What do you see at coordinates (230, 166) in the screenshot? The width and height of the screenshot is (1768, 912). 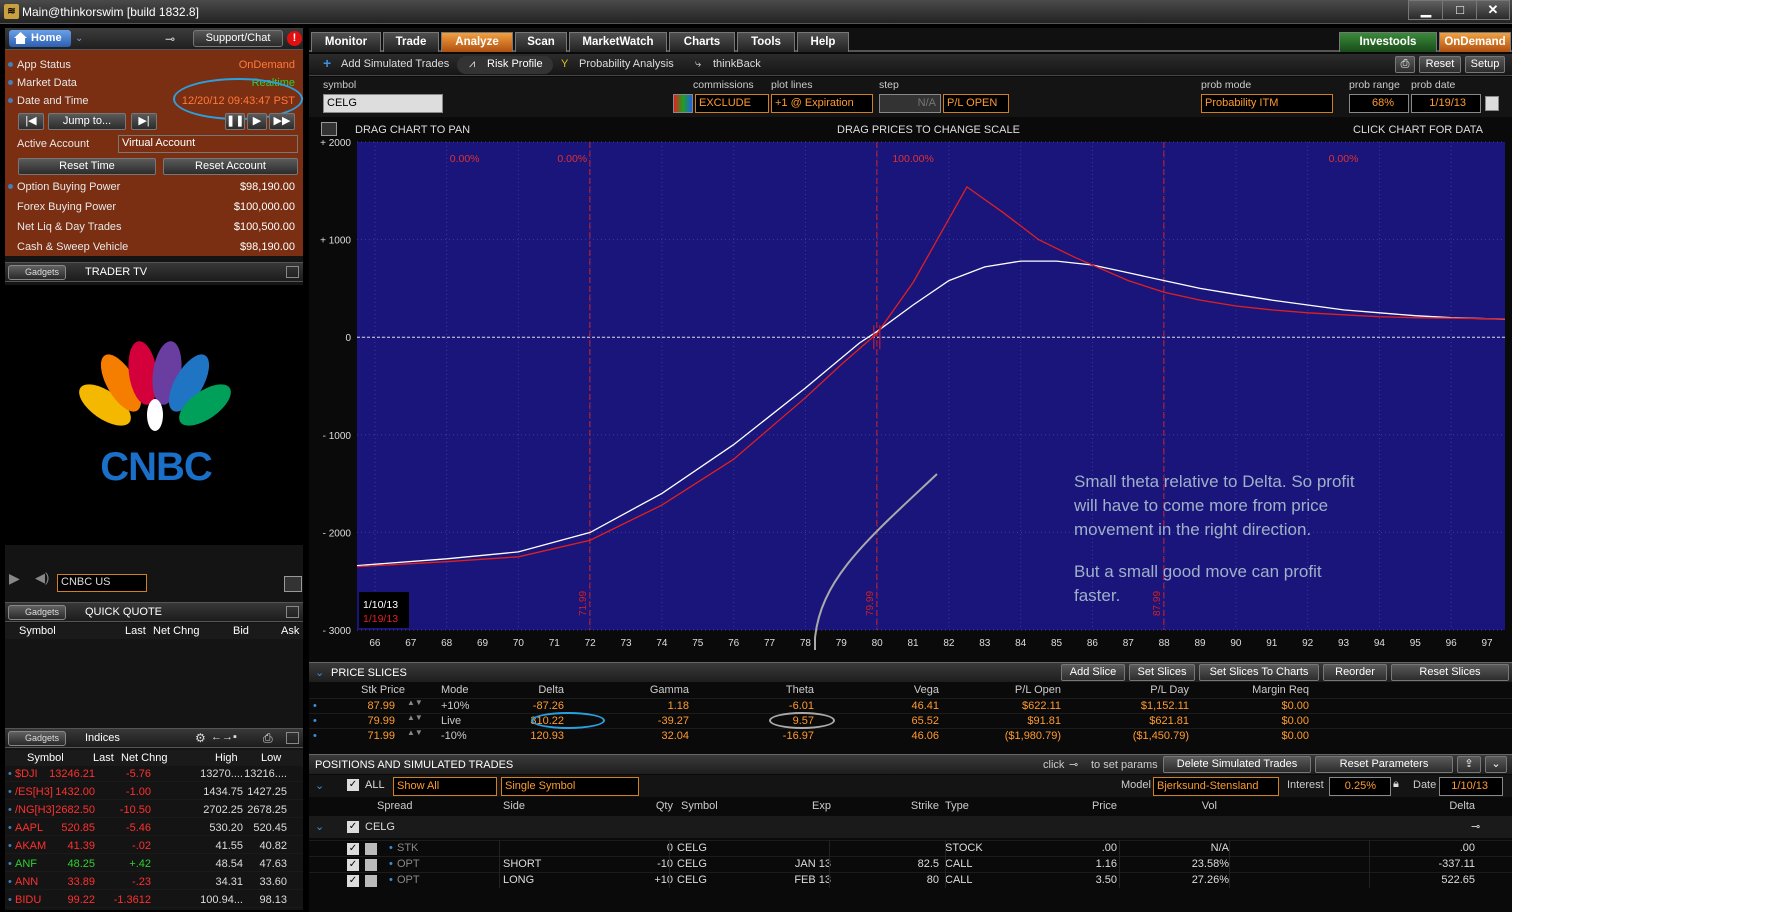 I see `reset-account-button: Reset Account` at bounding box center [230, 166].